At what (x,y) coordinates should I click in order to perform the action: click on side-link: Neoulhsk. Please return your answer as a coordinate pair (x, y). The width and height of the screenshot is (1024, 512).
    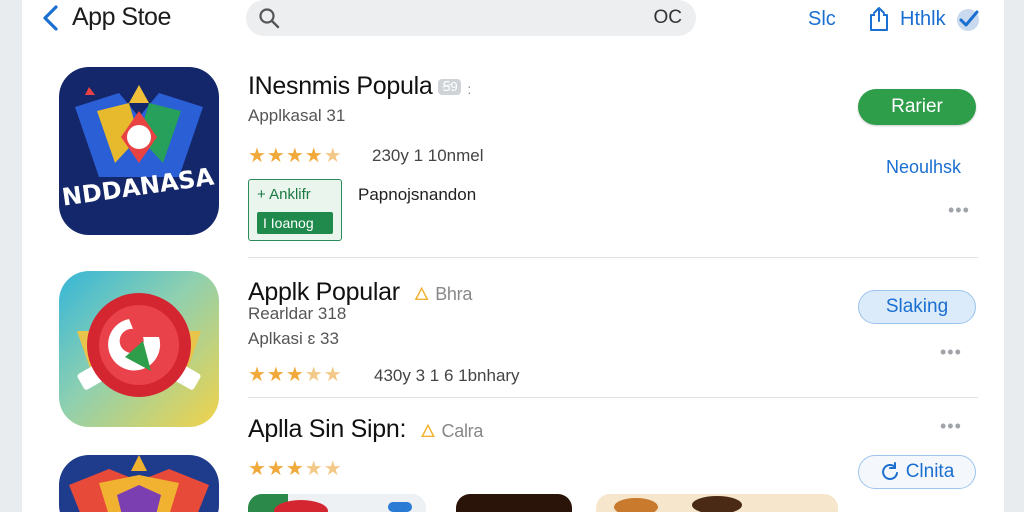
    Looking at the image, I should click on (923, 167).